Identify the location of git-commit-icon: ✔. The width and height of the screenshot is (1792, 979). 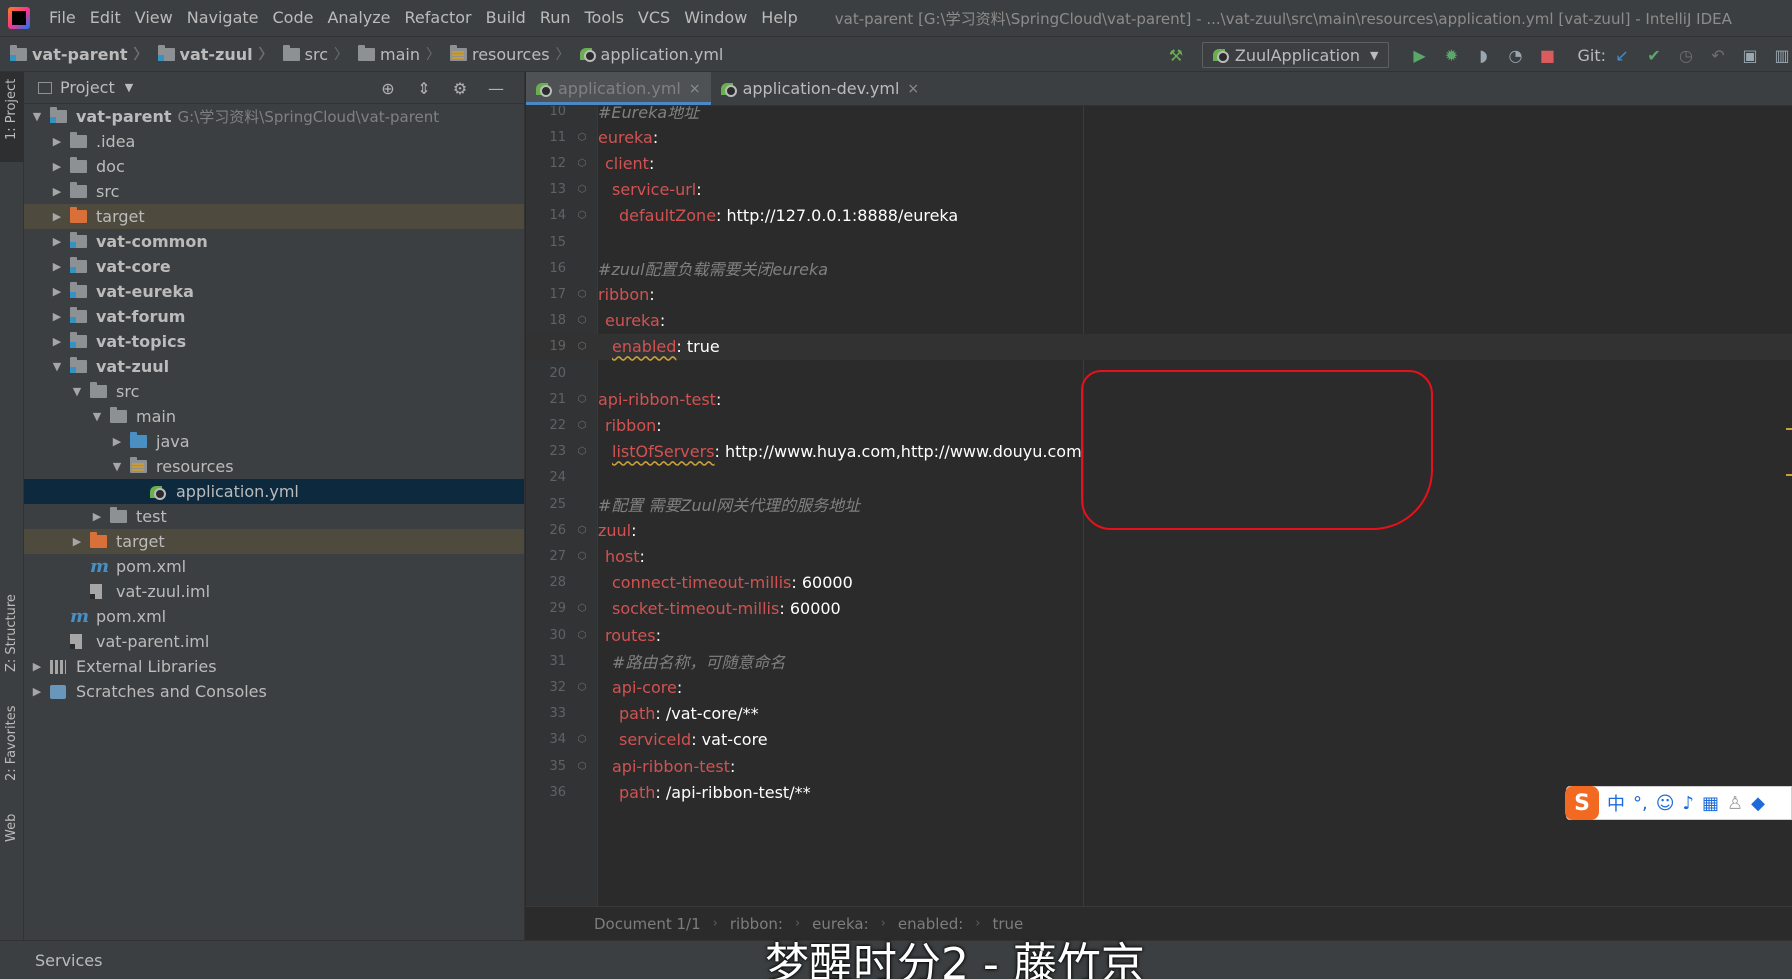
(1654, 55).